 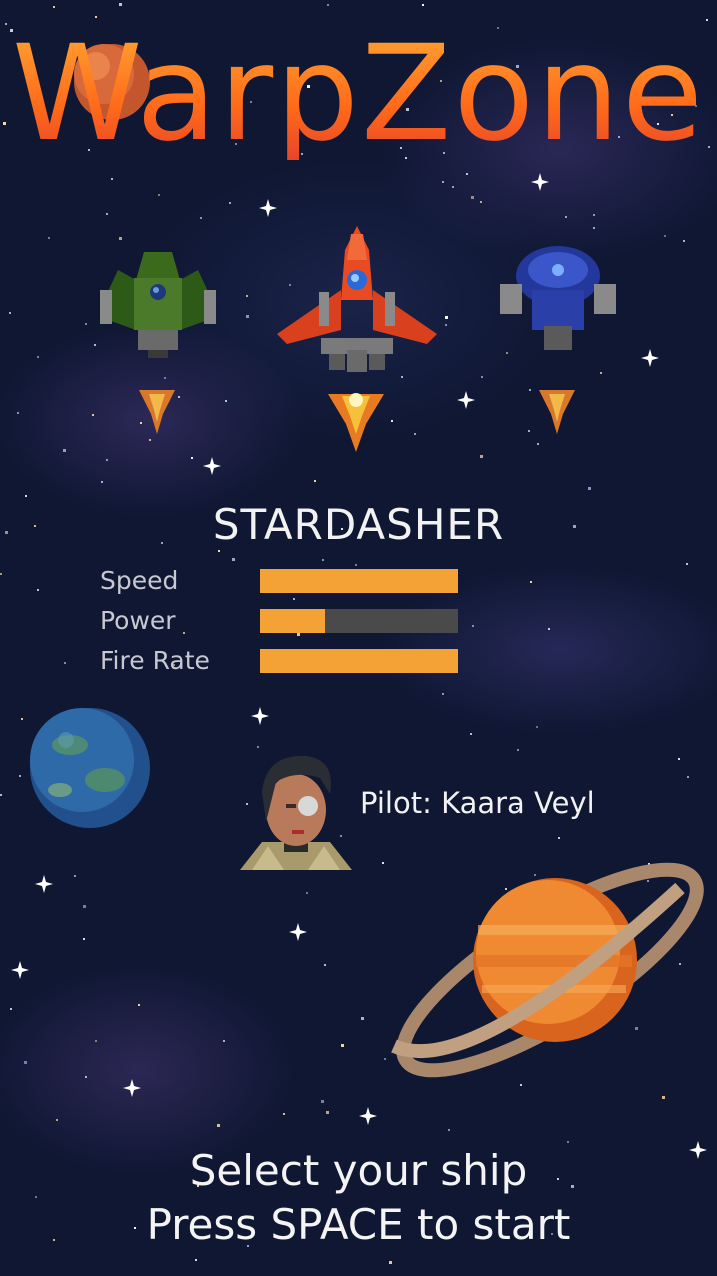 I want to click on red-ship-flame, so click(x=356, y=422).